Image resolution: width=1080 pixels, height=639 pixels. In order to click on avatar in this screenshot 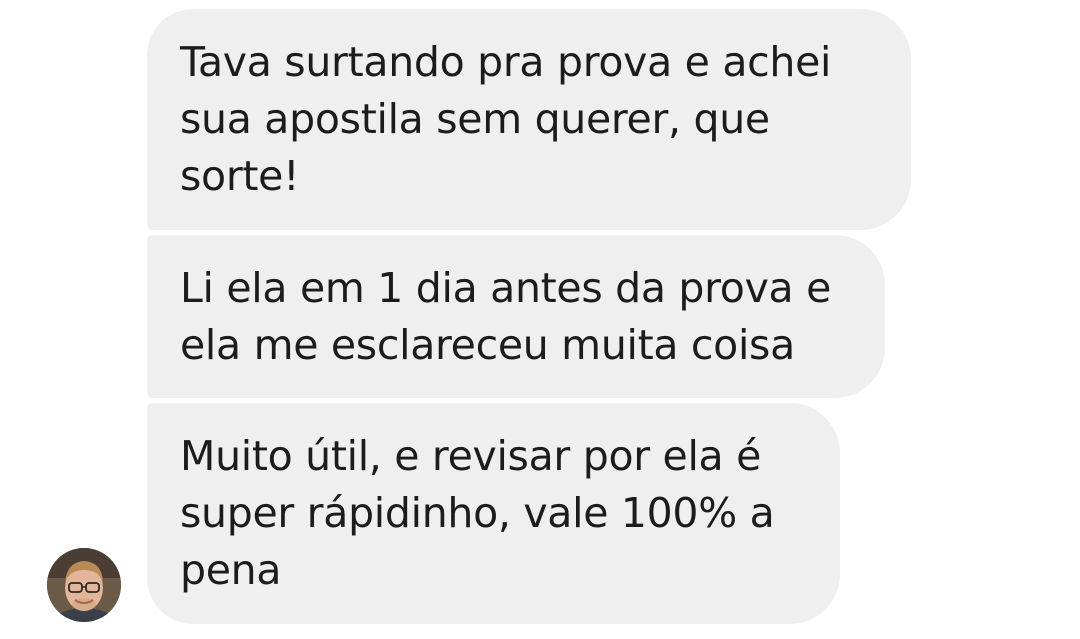, I will do `click(84, 585)`.